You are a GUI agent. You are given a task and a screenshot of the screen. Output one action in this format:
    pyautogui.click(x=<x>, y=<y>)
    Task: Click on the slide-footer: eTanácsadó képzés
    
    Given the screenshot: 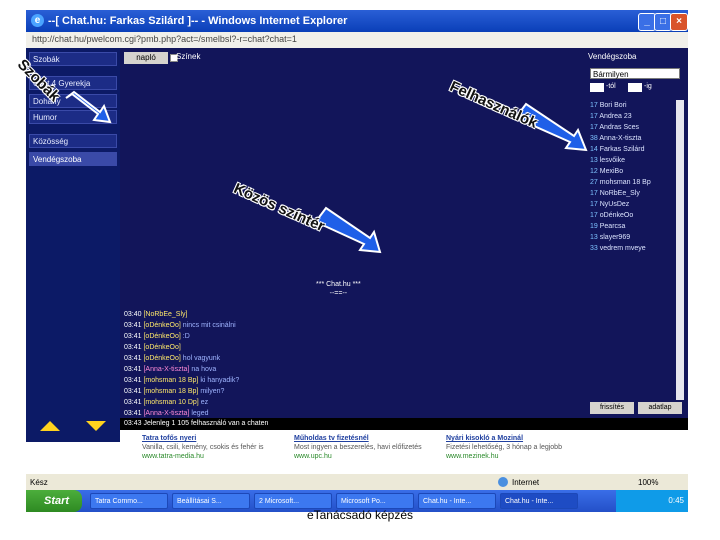 What is the action you would take?
    pyautogui.click(x=360, y=515)
    